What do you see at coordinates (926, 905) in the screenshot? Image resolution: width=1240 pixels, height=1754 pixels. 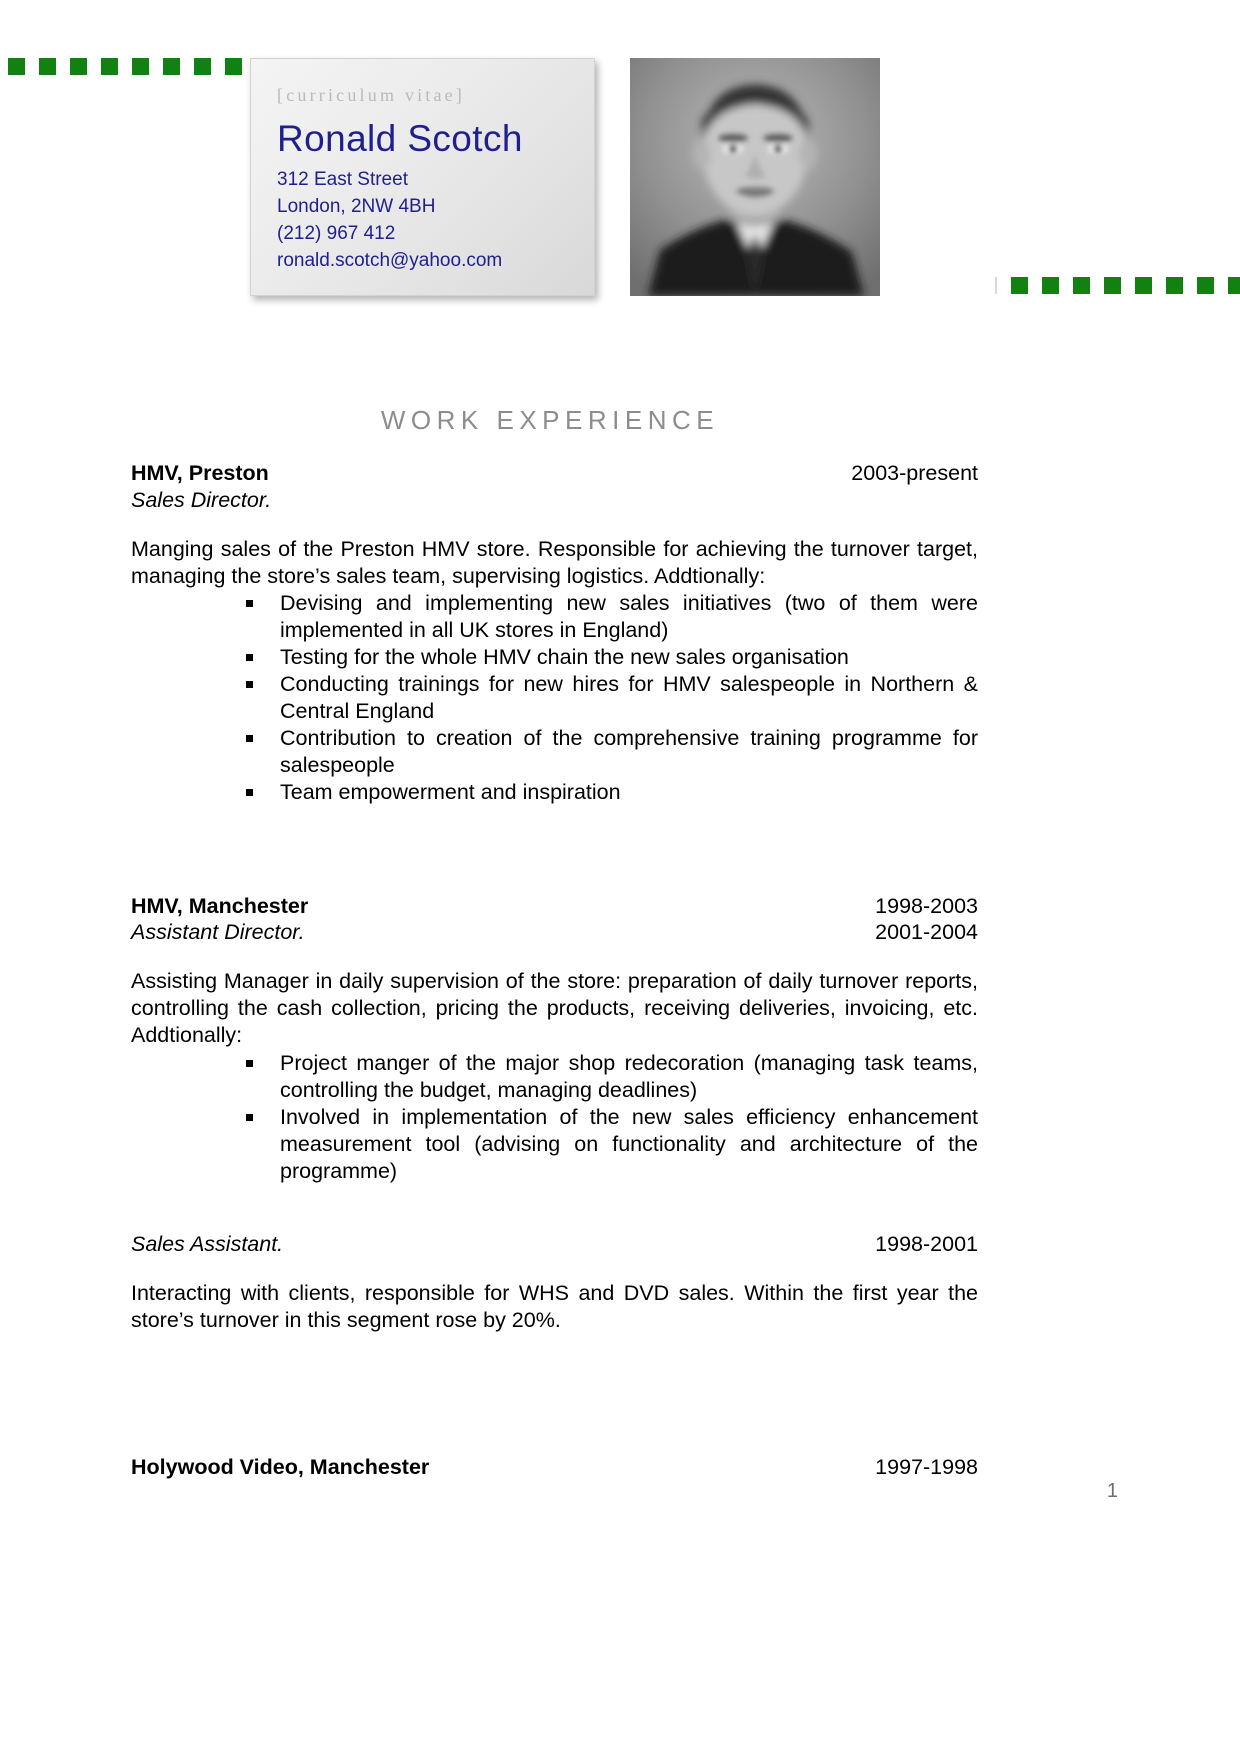 I see `job-dates: 1998-2003` at bounding box center [926, 905].